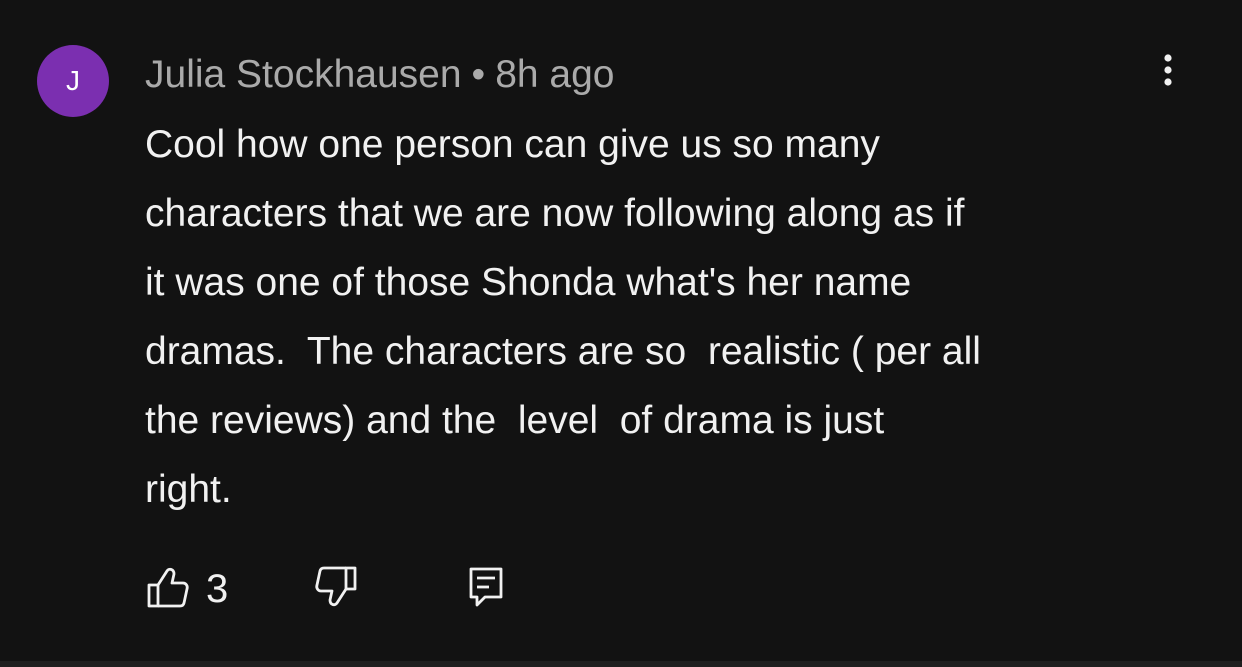 The height and width of the screenshot is (667, 1242). I want to click on avatar-initial: J, so click(73, 80).